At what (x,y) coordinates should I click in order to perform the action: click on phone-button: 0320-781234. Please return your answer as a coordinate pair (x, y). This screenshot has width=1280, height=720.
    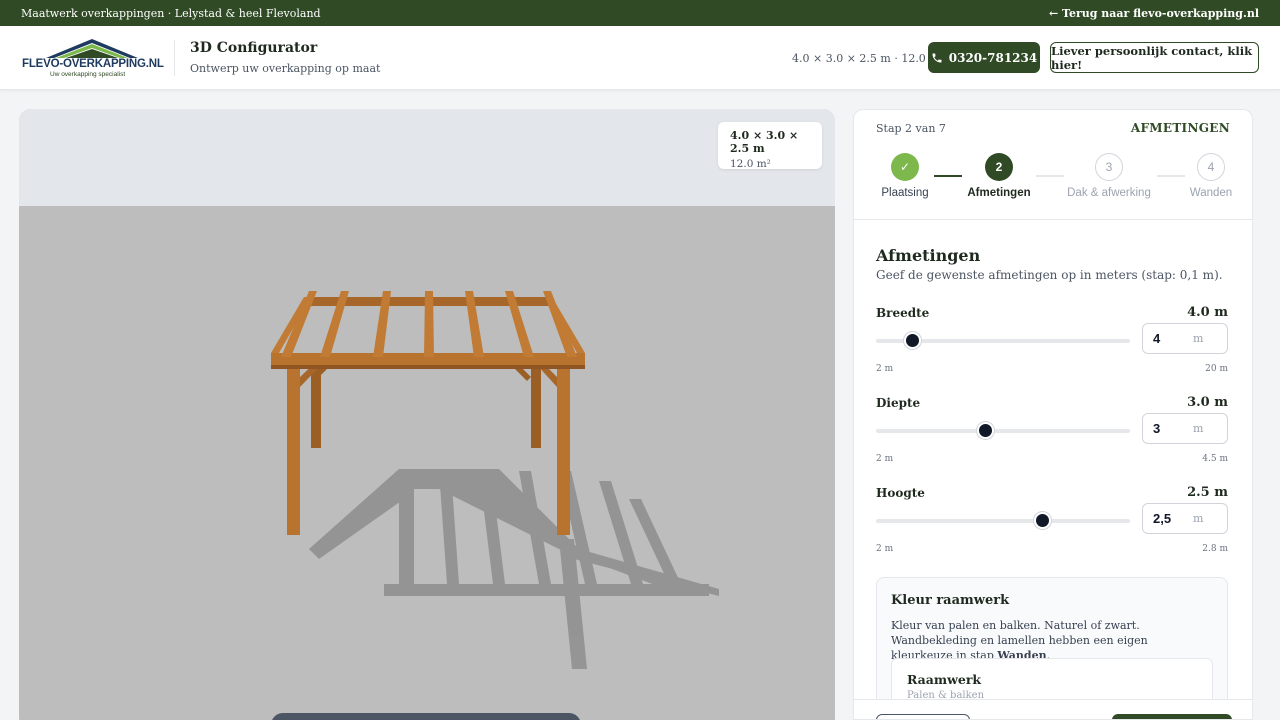
    Looking at the image, I should click on (984, 57).